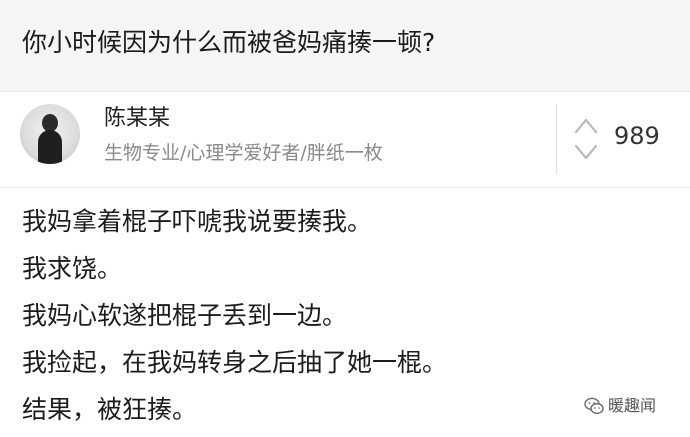 Image resolution: width=690 pixels, height=437 pixels. What do you see at coordinates (137, 119) in the screenshot?
I see `author-name: 陈某某` at bounding box center [137, 119].